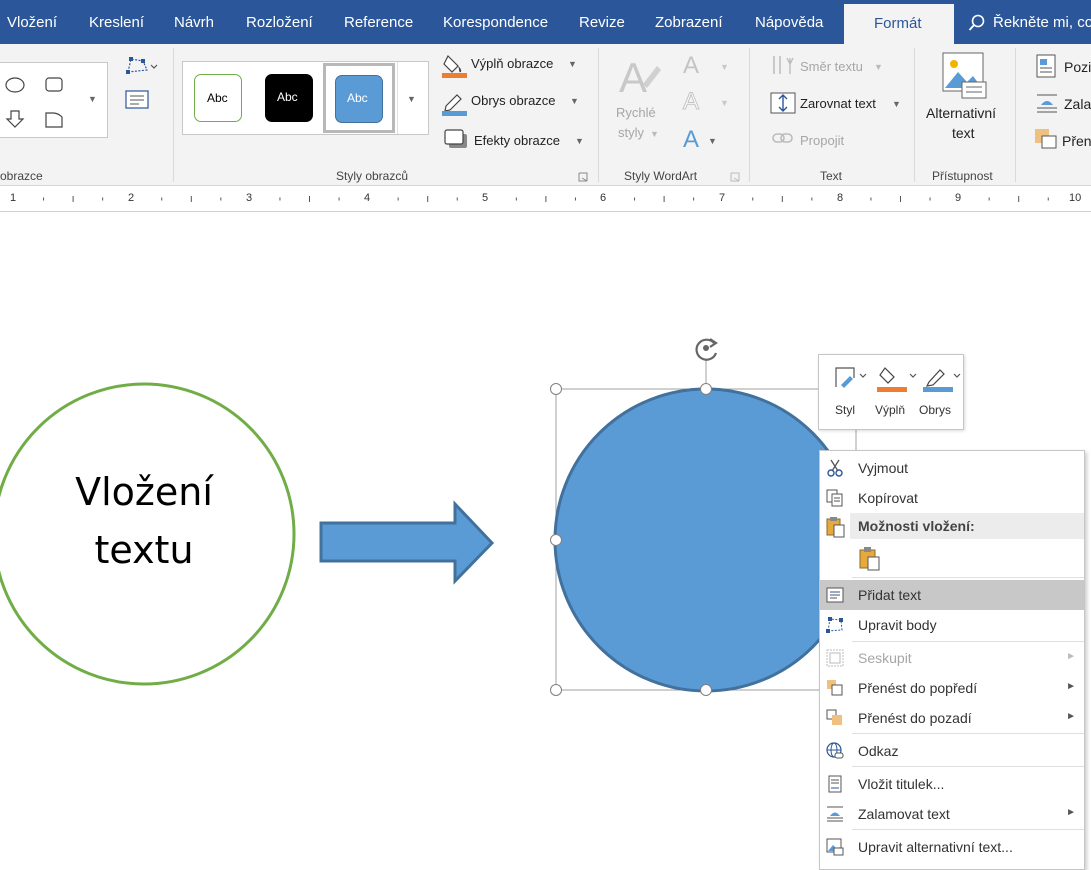 This screenshot has width=1091, height=870. I want to click on ruler-number: 3, so click(249, 198).